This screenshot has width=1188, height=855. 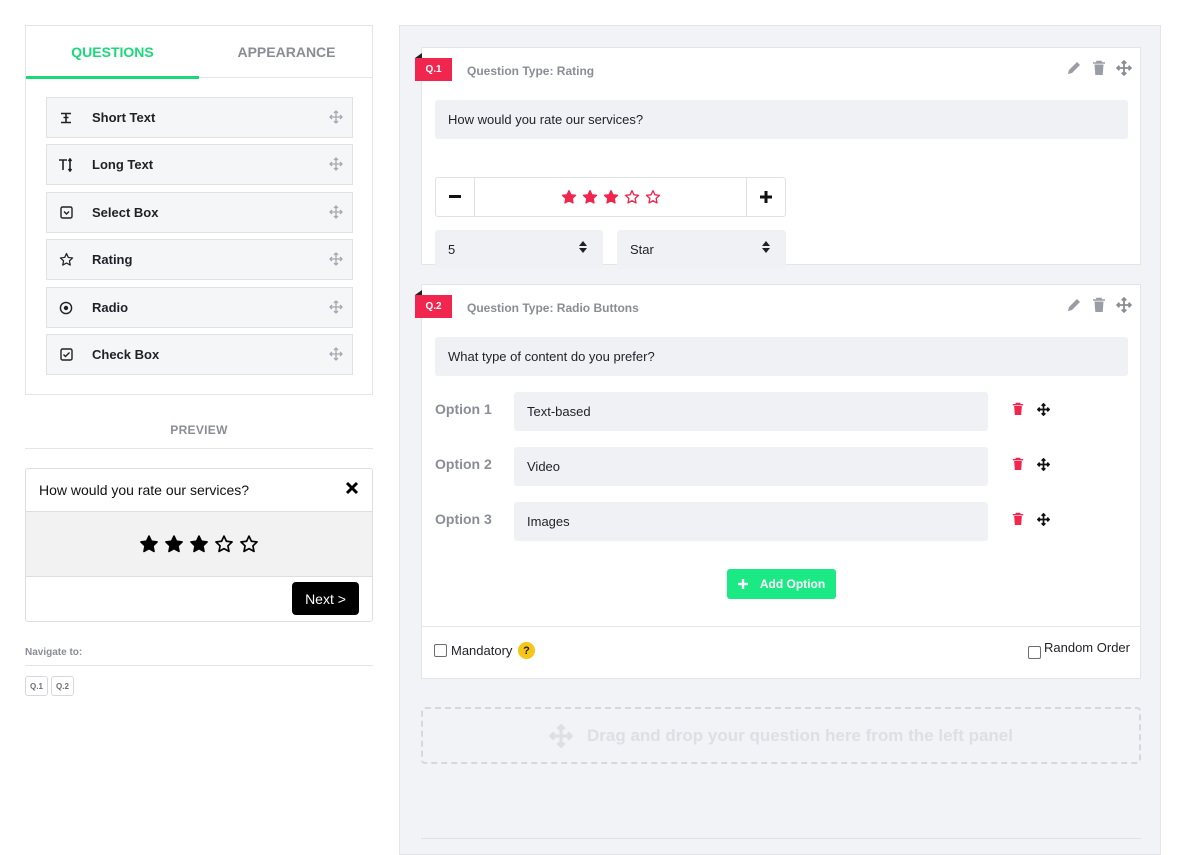 I want to click on question-type-label: Check Box, so click(x=126, y=354).